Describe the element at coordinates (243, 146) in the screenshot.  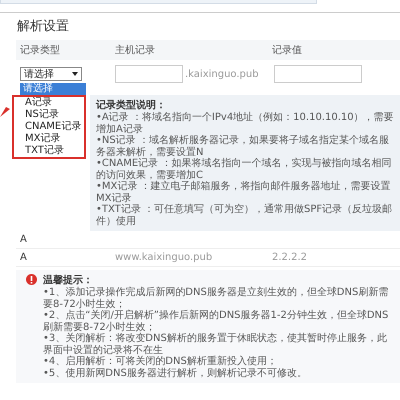
I see `help-text: •NS记录 ：域名解析服务器记录，如果要将子域名指定某个域名服务器来解析，需要设置N` at that location.